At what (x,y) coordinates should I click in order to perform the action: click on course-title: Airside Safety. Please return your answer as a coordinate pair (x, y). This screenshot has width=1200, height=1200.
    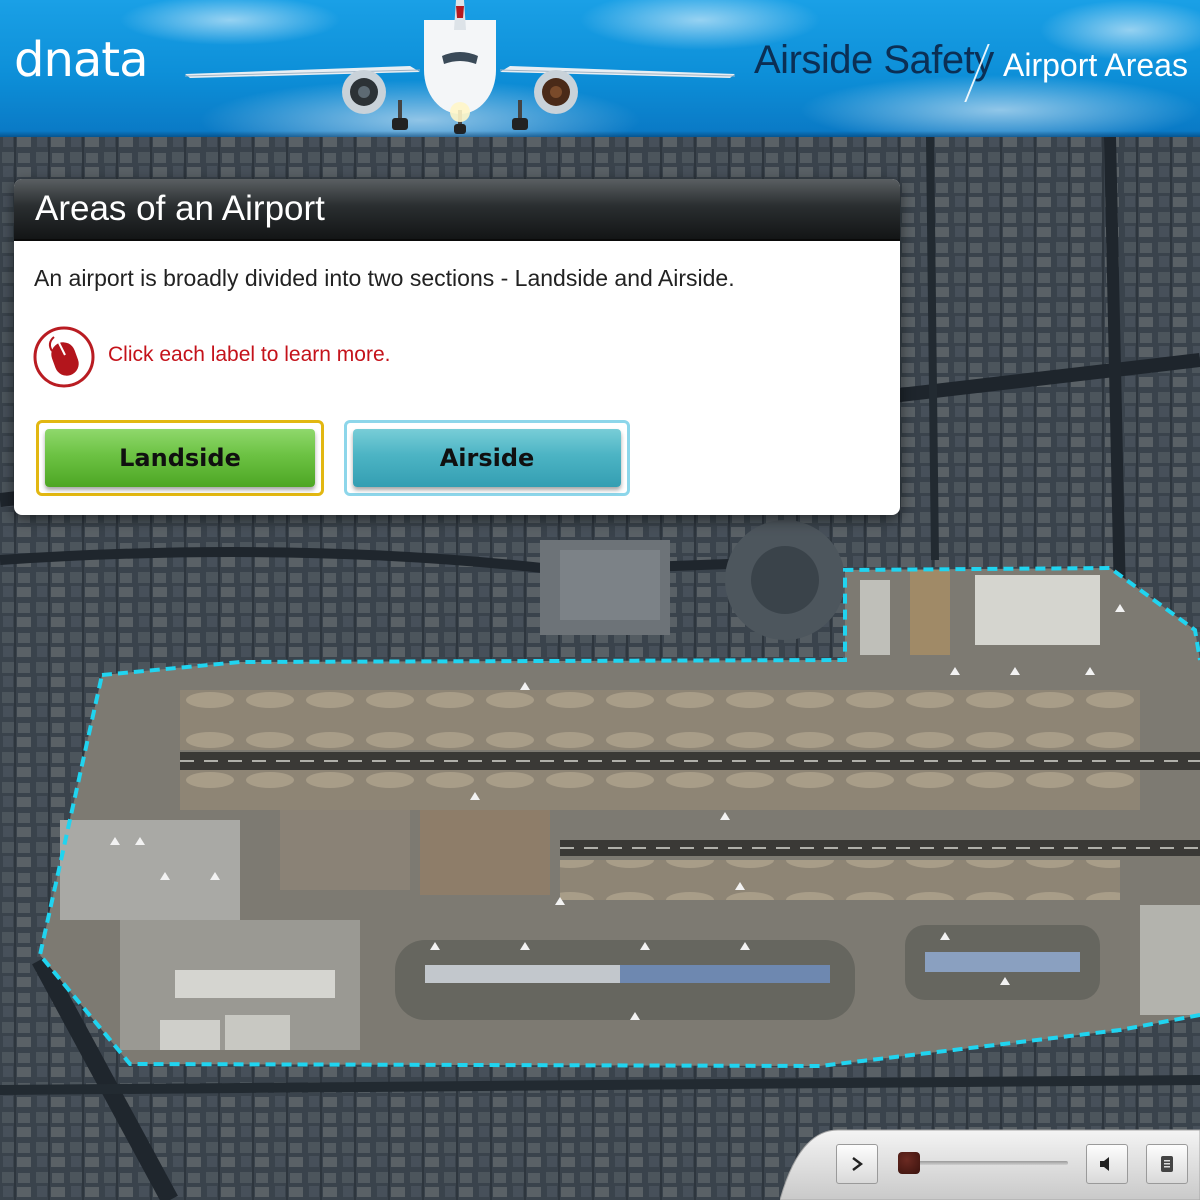
    Looking at the image, I should click on (874, 60).